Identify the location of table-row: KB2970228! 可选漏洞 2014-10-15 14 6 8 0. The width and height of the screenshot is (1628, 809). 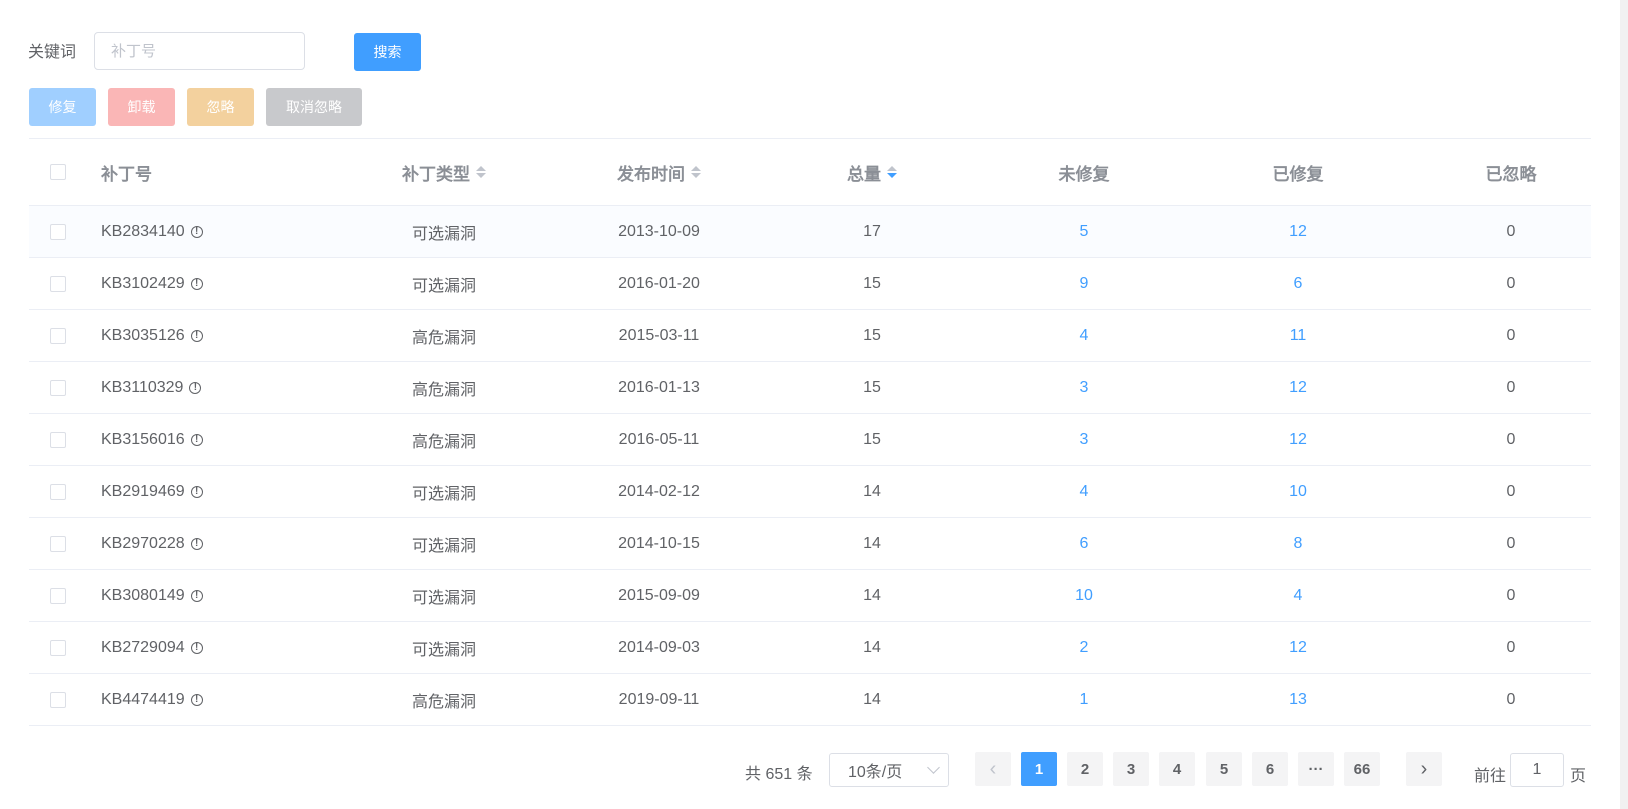
(810, 544).